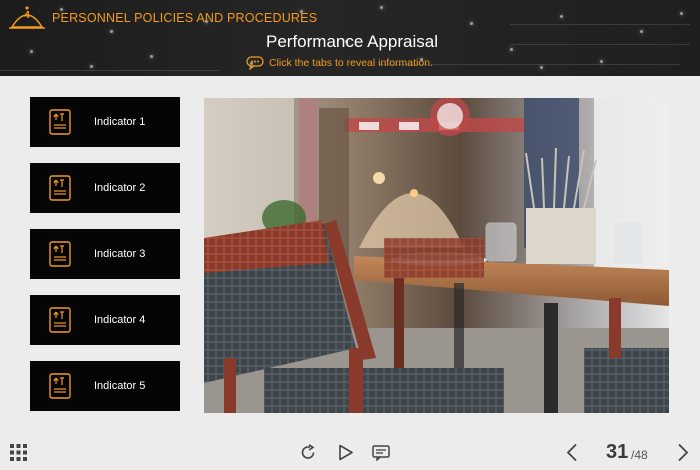 Image resolution: width=700 pixels, height=470 pixels. I want to click on tab-indicator-1: Indicator 1, so click(105, 122).